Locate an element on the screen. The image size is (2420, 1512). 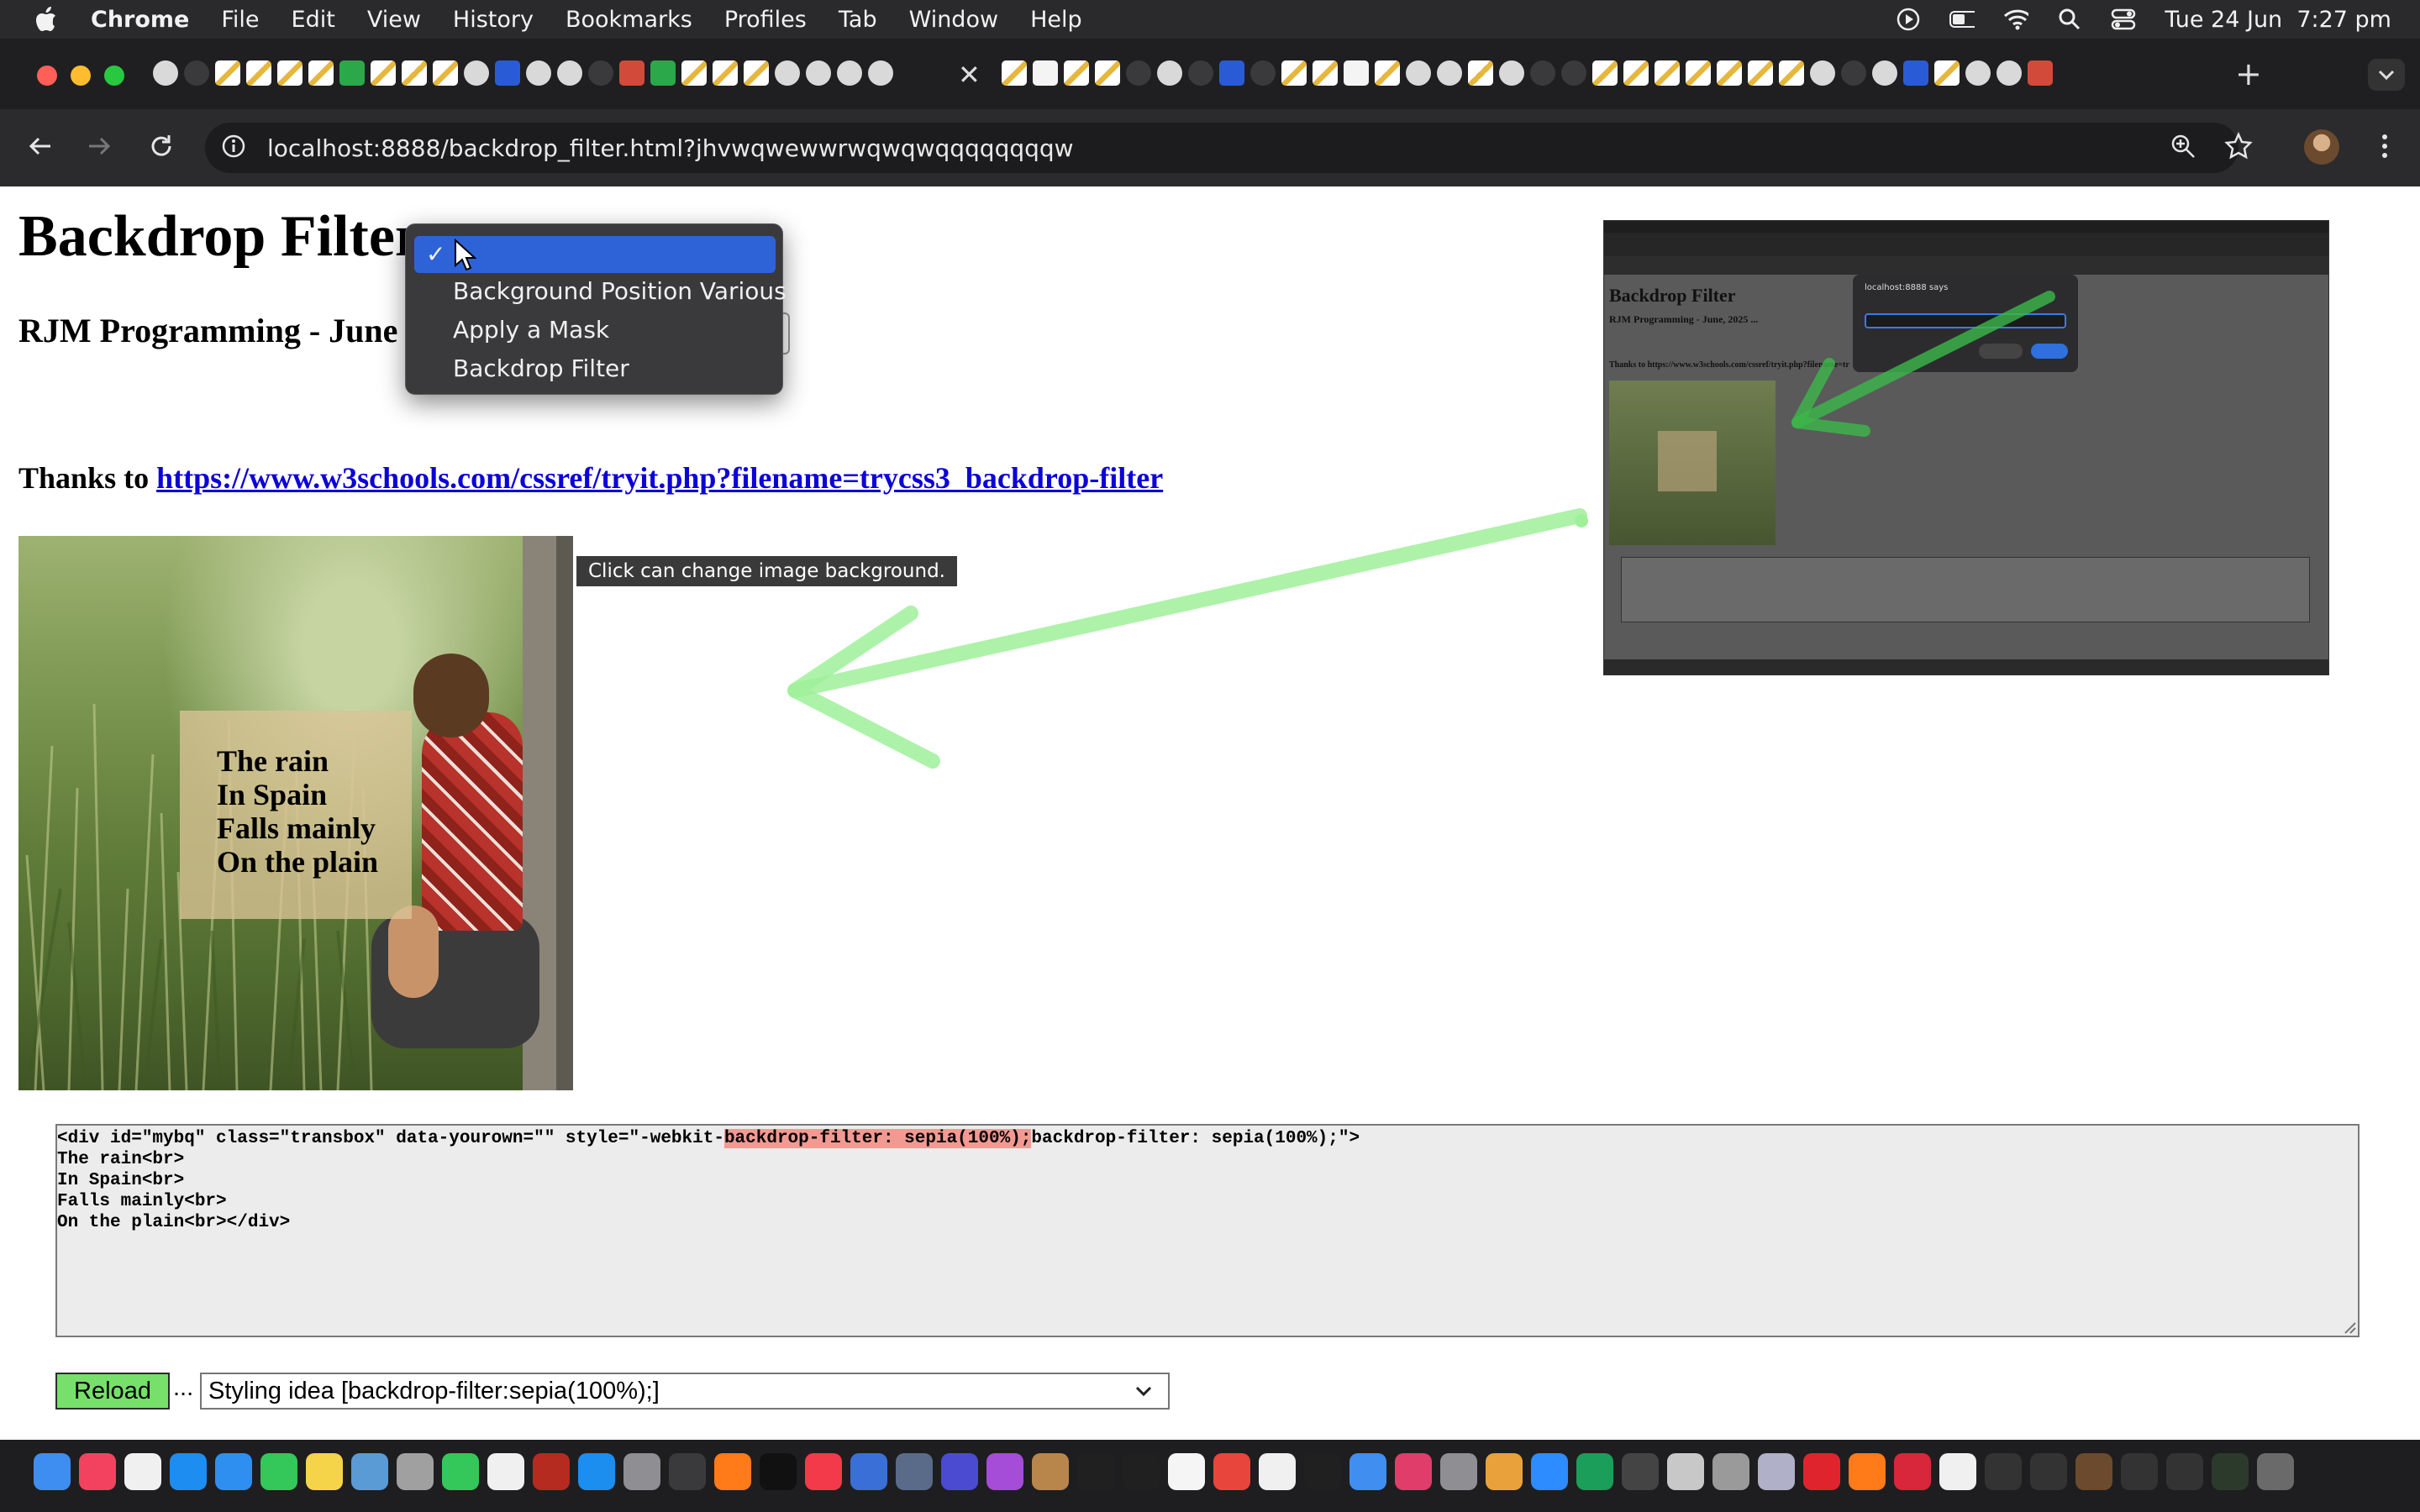
freeform-icon is located at coordinates (369, 1471).